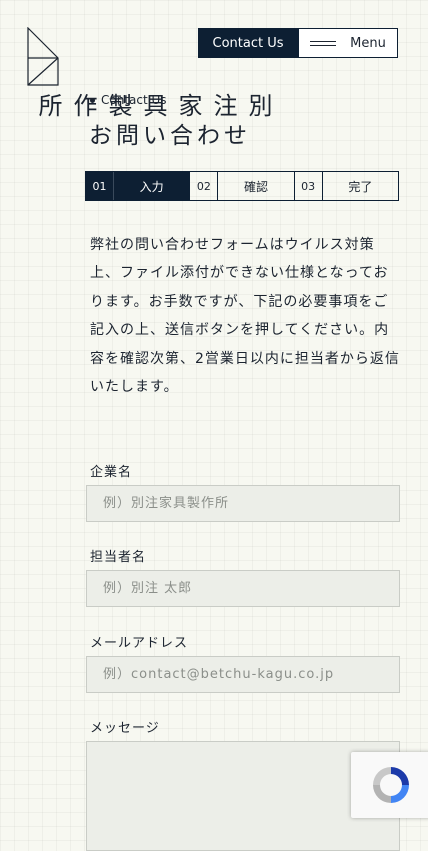 The image size is (428, 851). I want to click on step-1-label: 入力, so click(152, 186).